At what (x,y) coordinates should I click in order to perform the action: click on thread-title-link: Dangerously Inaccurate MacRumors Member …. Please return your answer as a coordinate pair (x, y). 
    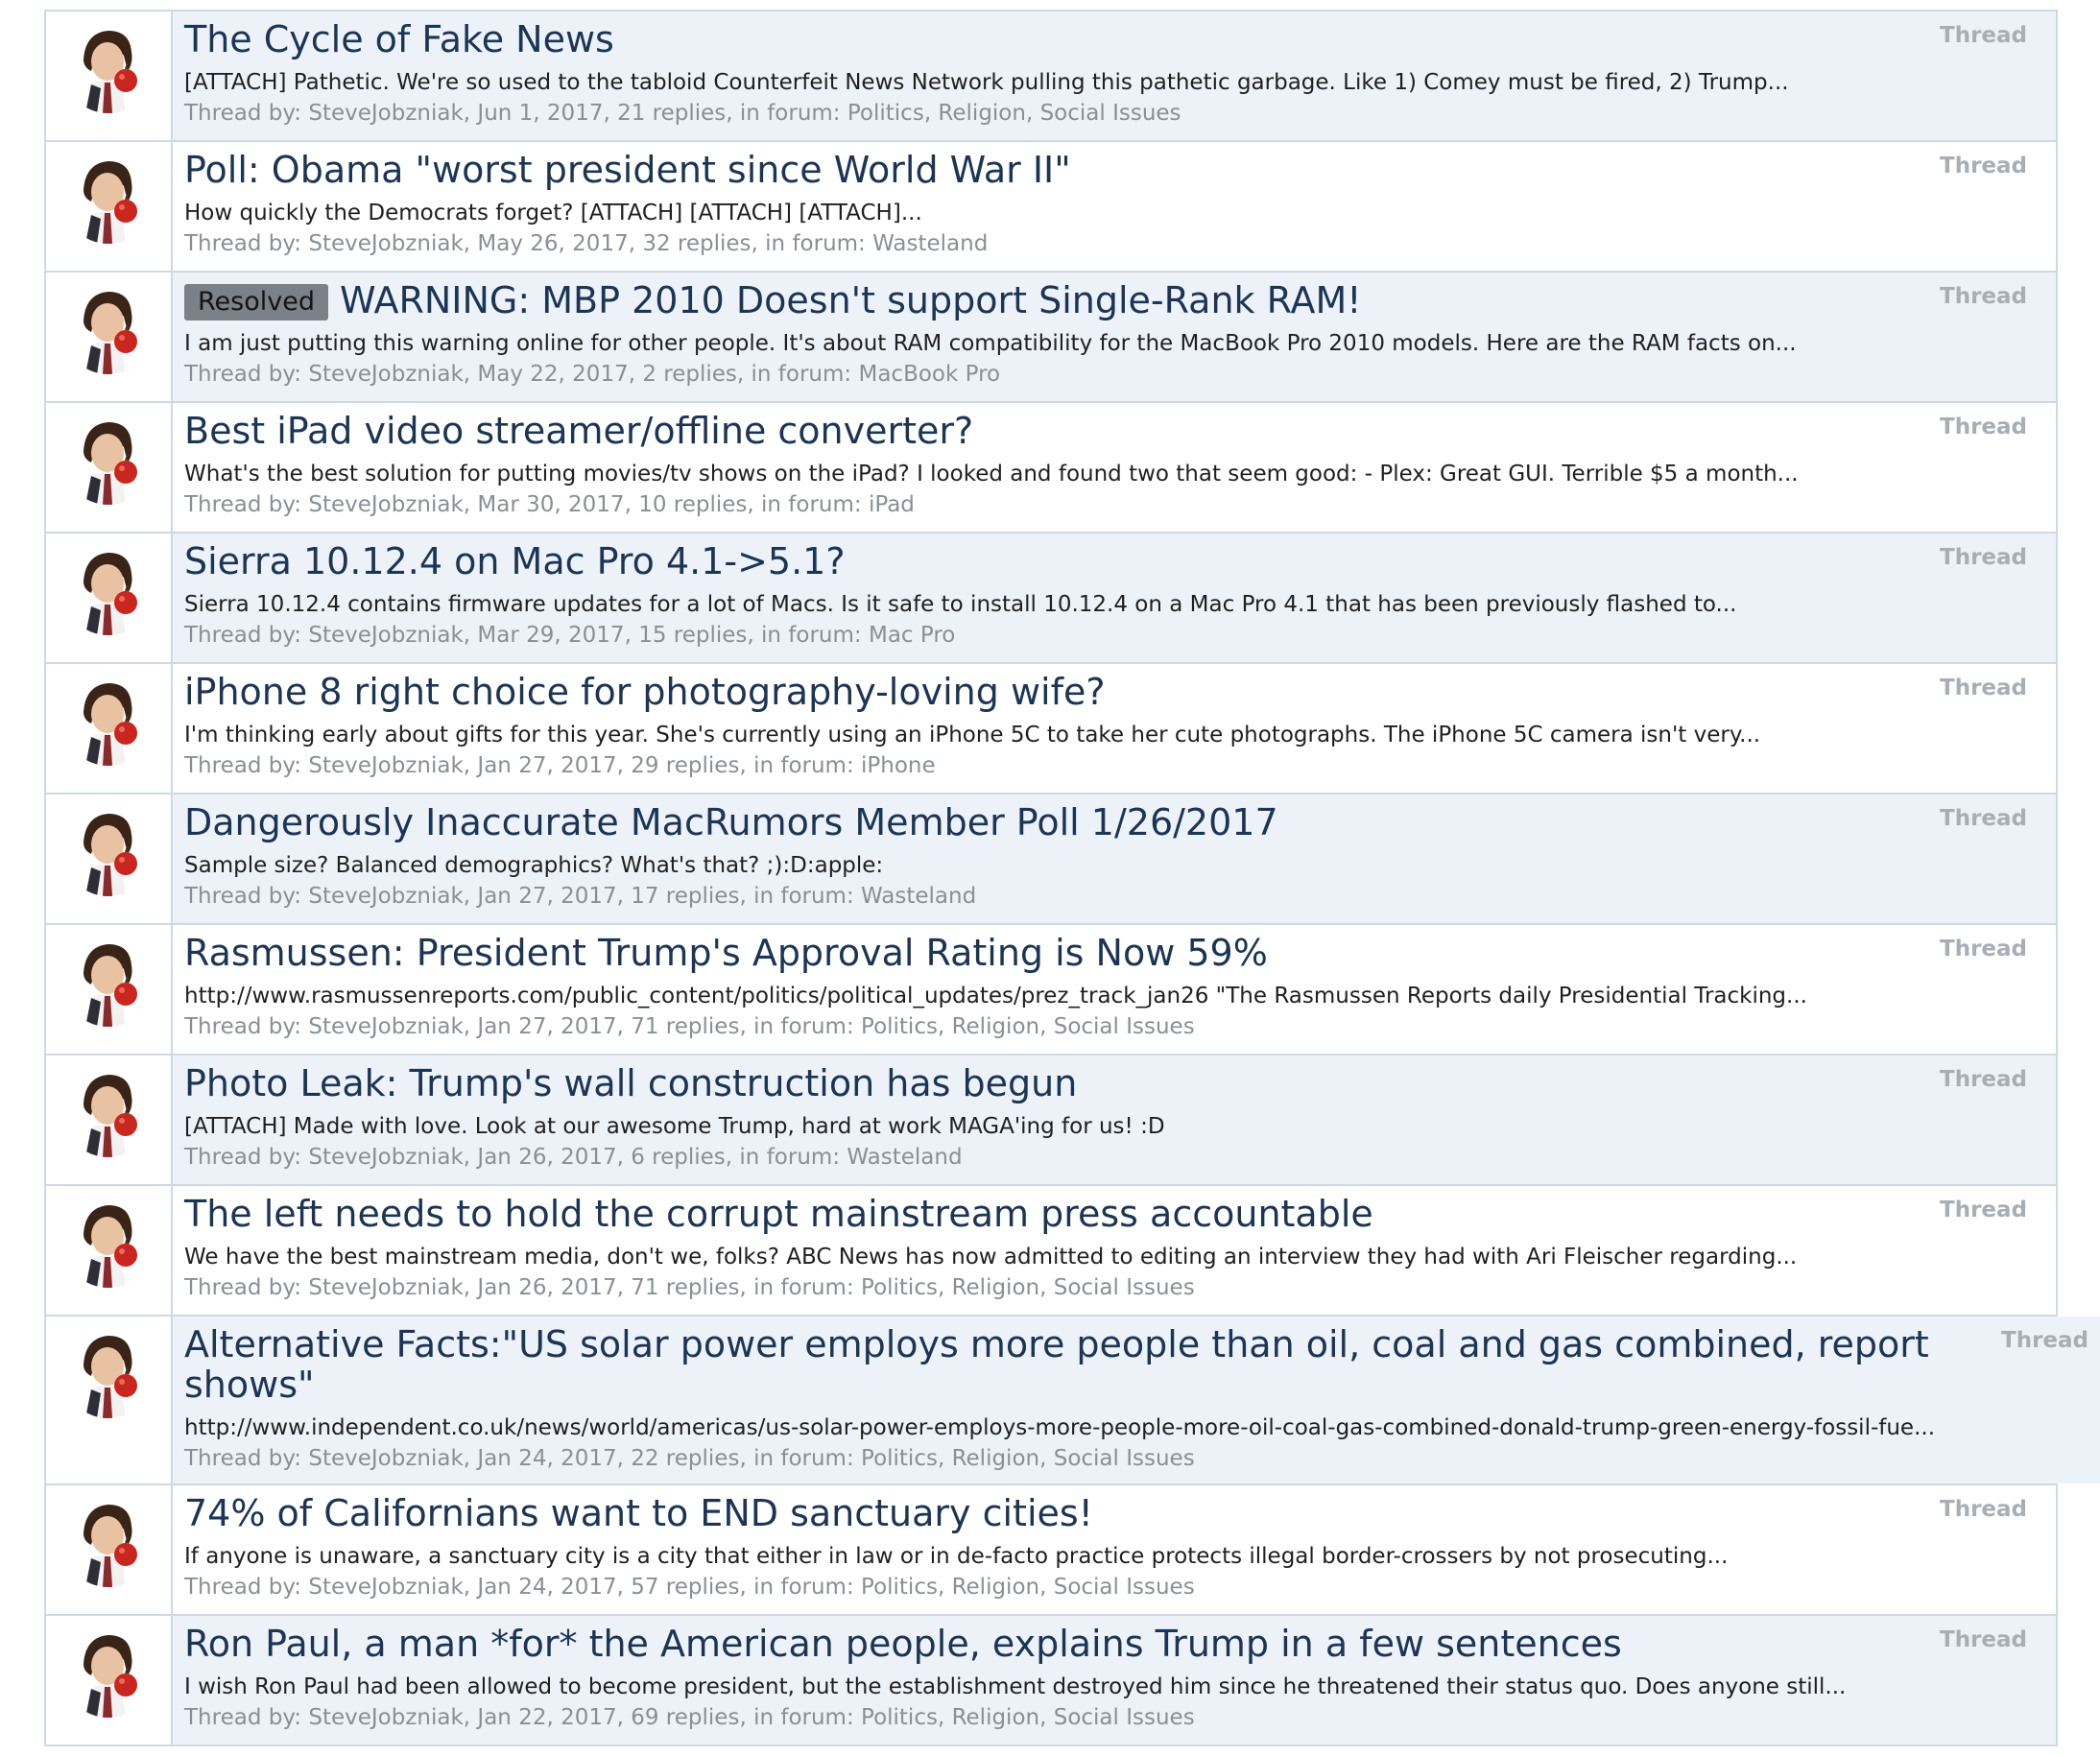
    Looking at the image, I should click on (731, 822).